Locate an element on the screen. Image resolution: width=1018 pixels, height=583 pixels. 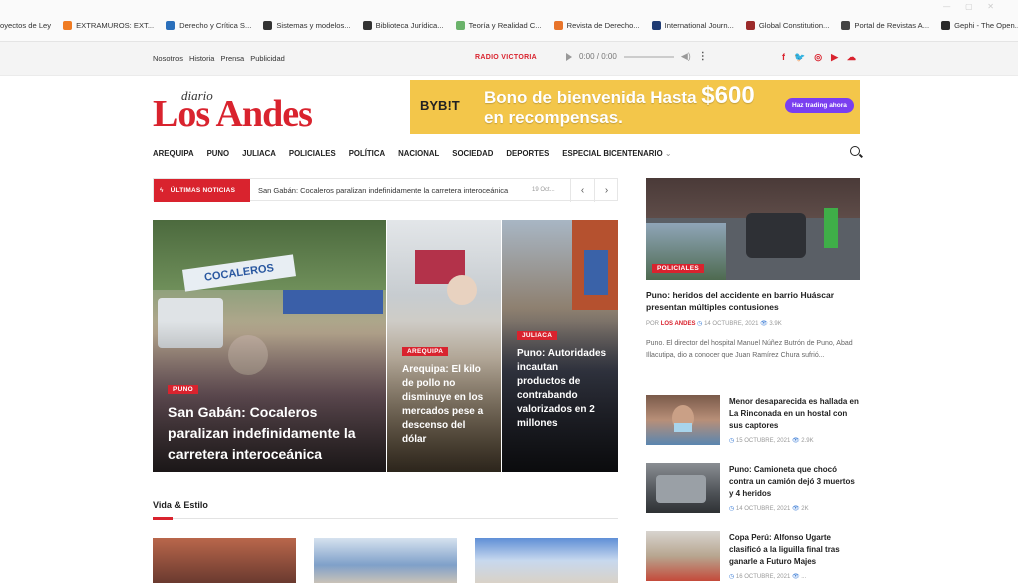
facebook-icon: f is located at coordinates (783, 57).